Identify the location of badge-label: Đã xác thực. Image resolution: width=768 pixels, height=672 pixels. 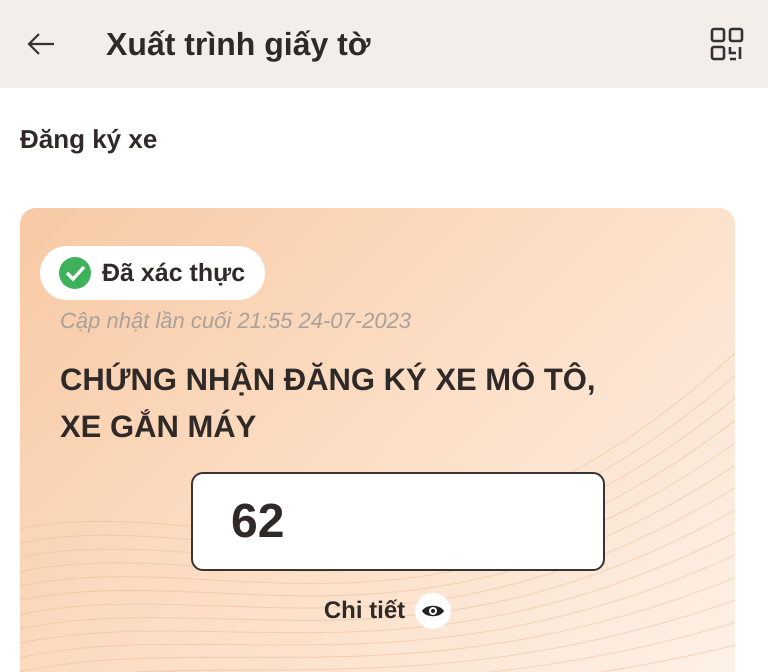
(174, 273).